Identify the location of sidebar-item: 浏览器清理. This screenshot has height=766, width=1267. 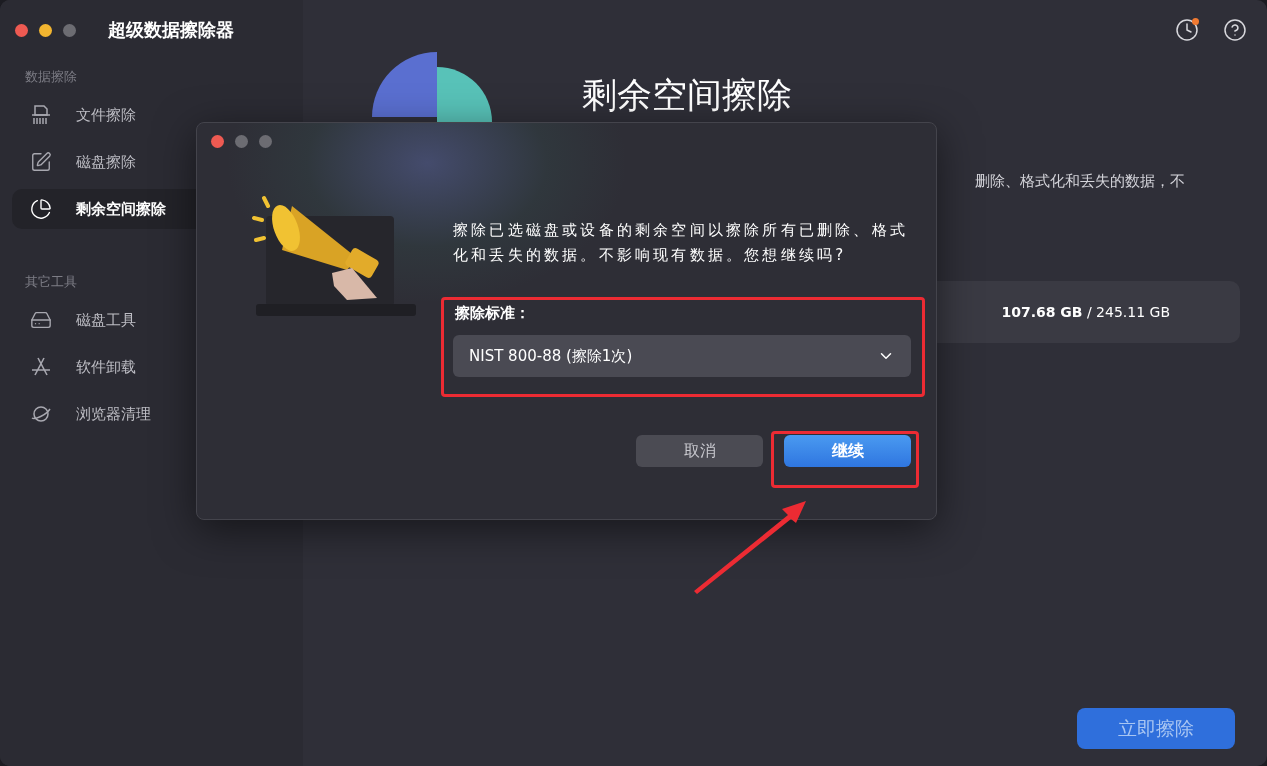
(157, 414).